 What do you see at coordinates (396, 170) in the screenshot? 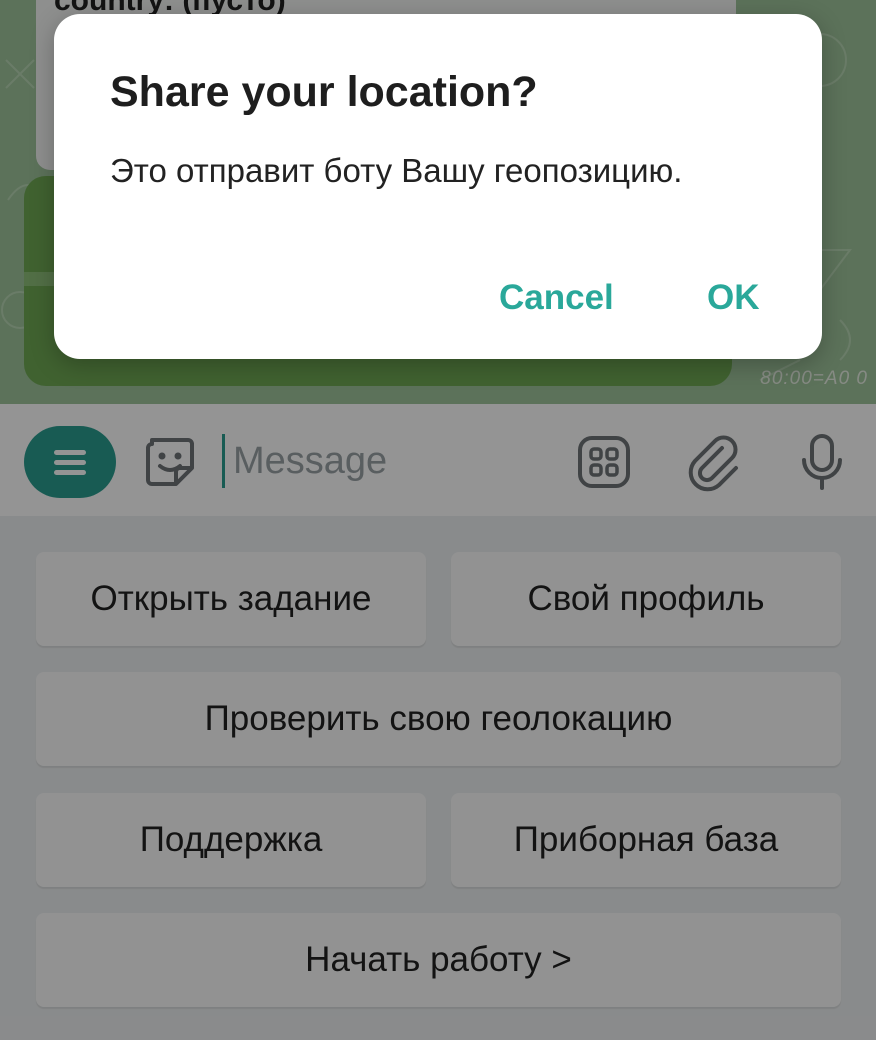
I see `dialog-message: Это отправит боту Вашу геопозицию.` at bounding box center [396, 170].